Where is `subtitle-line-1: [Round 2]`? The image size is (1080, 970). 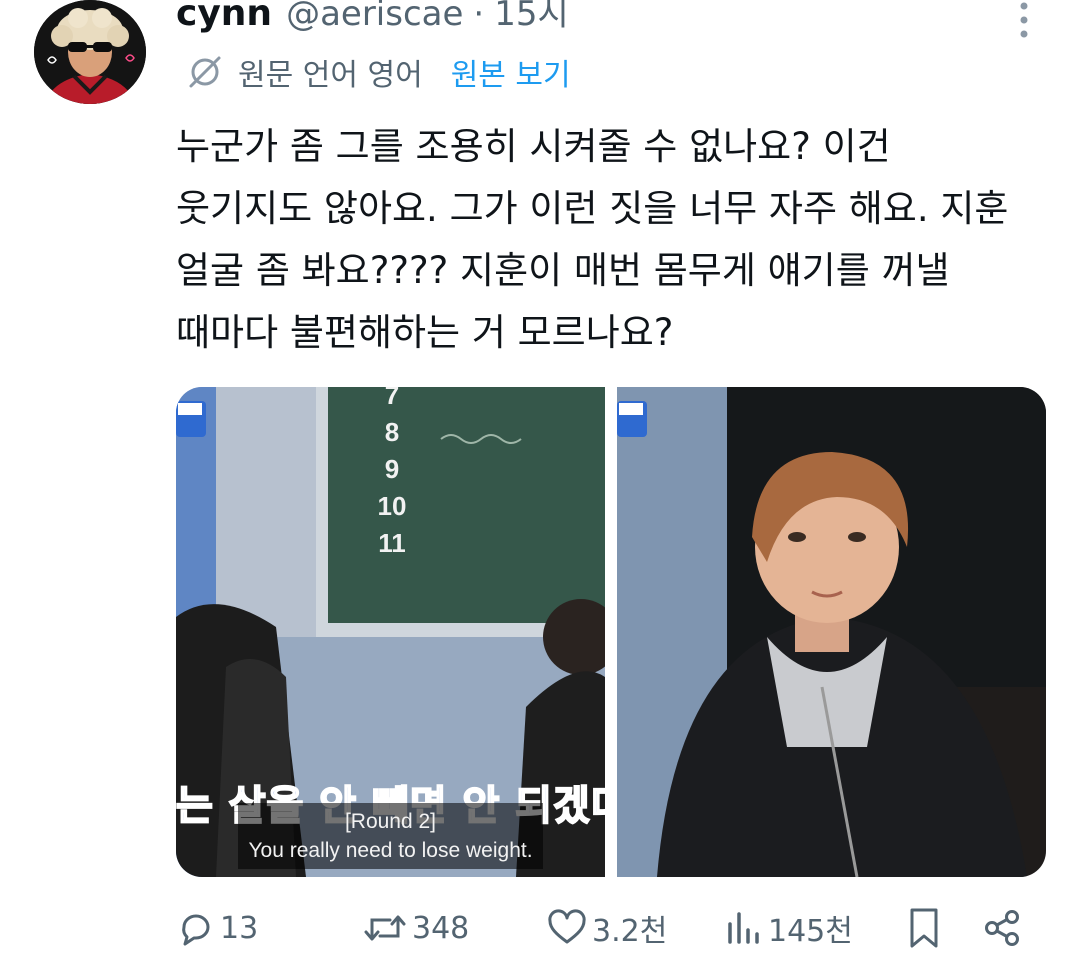 subtitle-line-1: [Round 2] is located at coordinates (390, 821).